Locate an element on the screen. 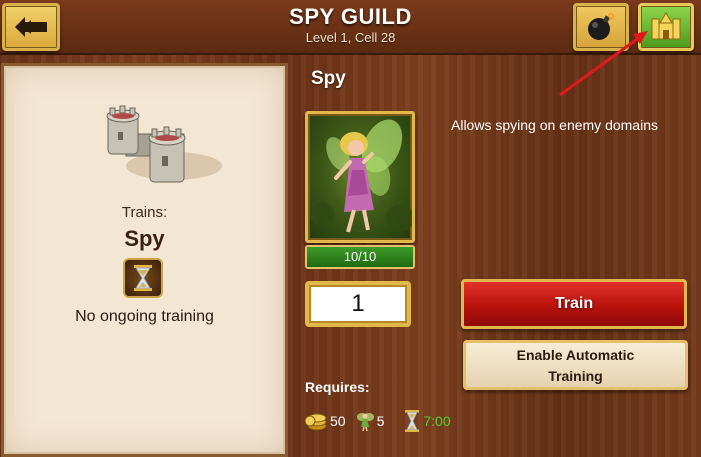 The image size is (701, 457). training-status-badge is located at coordinates (143, 278).